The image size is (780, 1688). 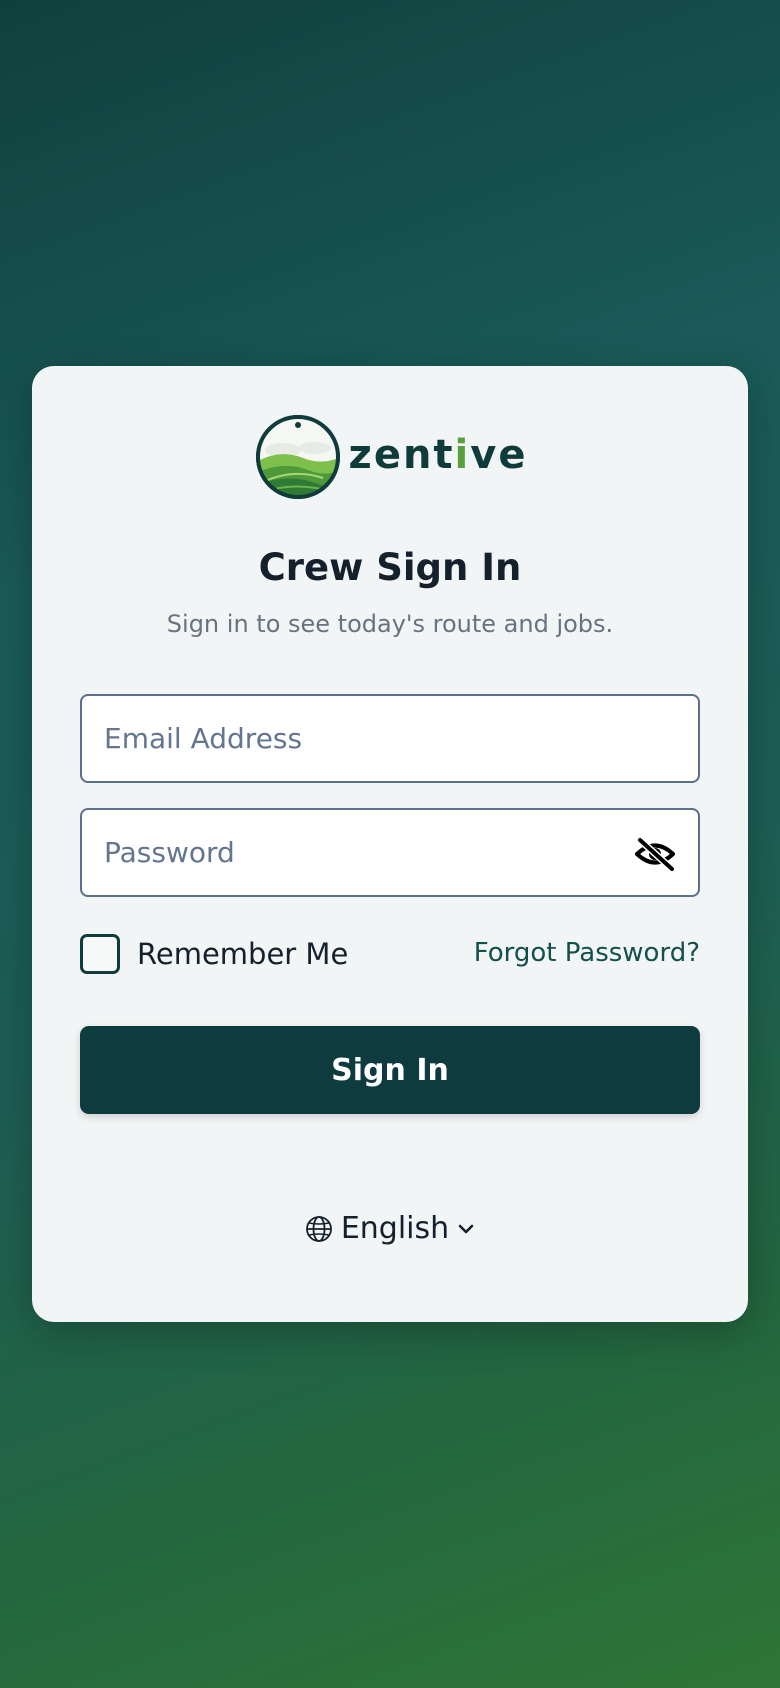 I want to click on brand: zentive, so click(x=390, y=457).